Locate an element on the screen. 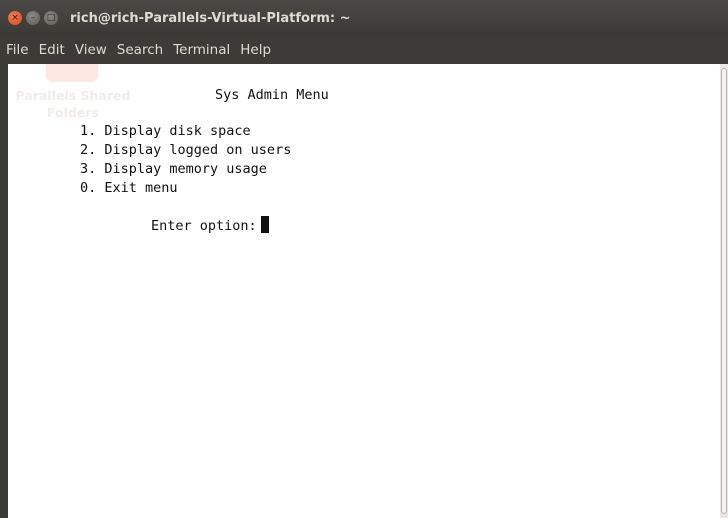  minimize-icon: – is located at coordinates (33, 18).